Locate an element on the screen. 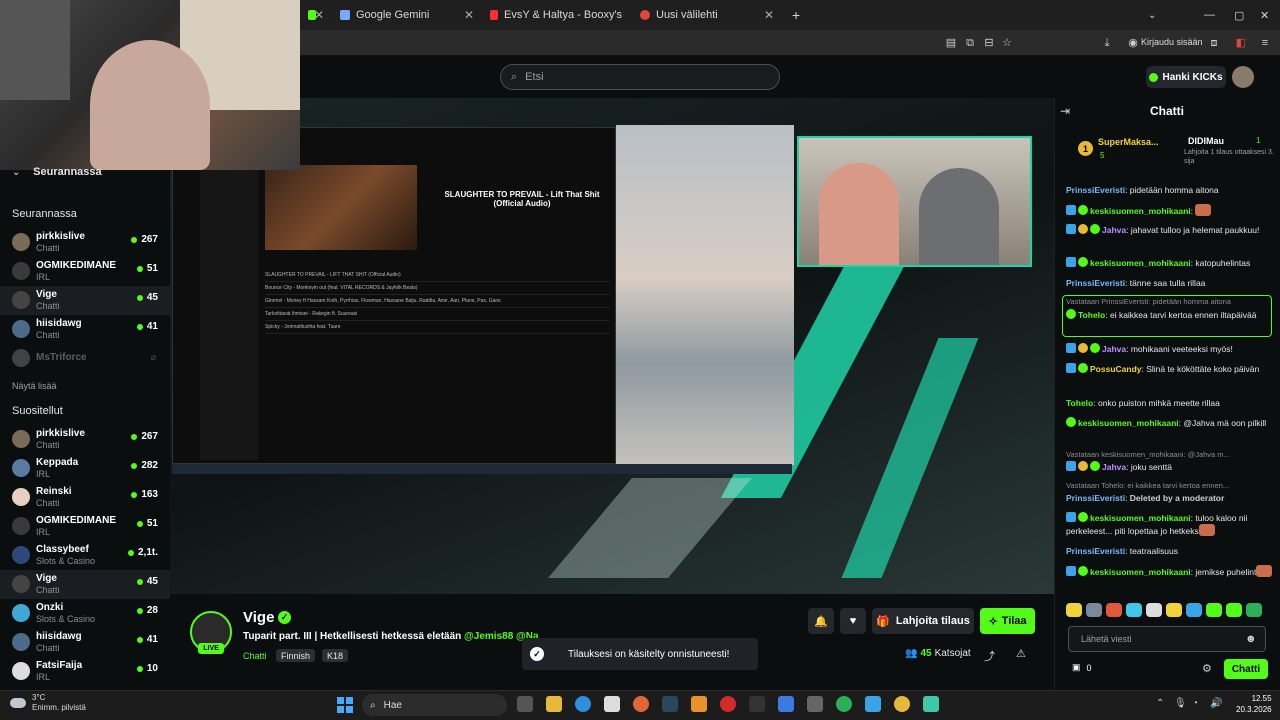 Image resolution: width=1280 pixels, height=720 pixels. opera-icon is located at coordinates (728, 704).